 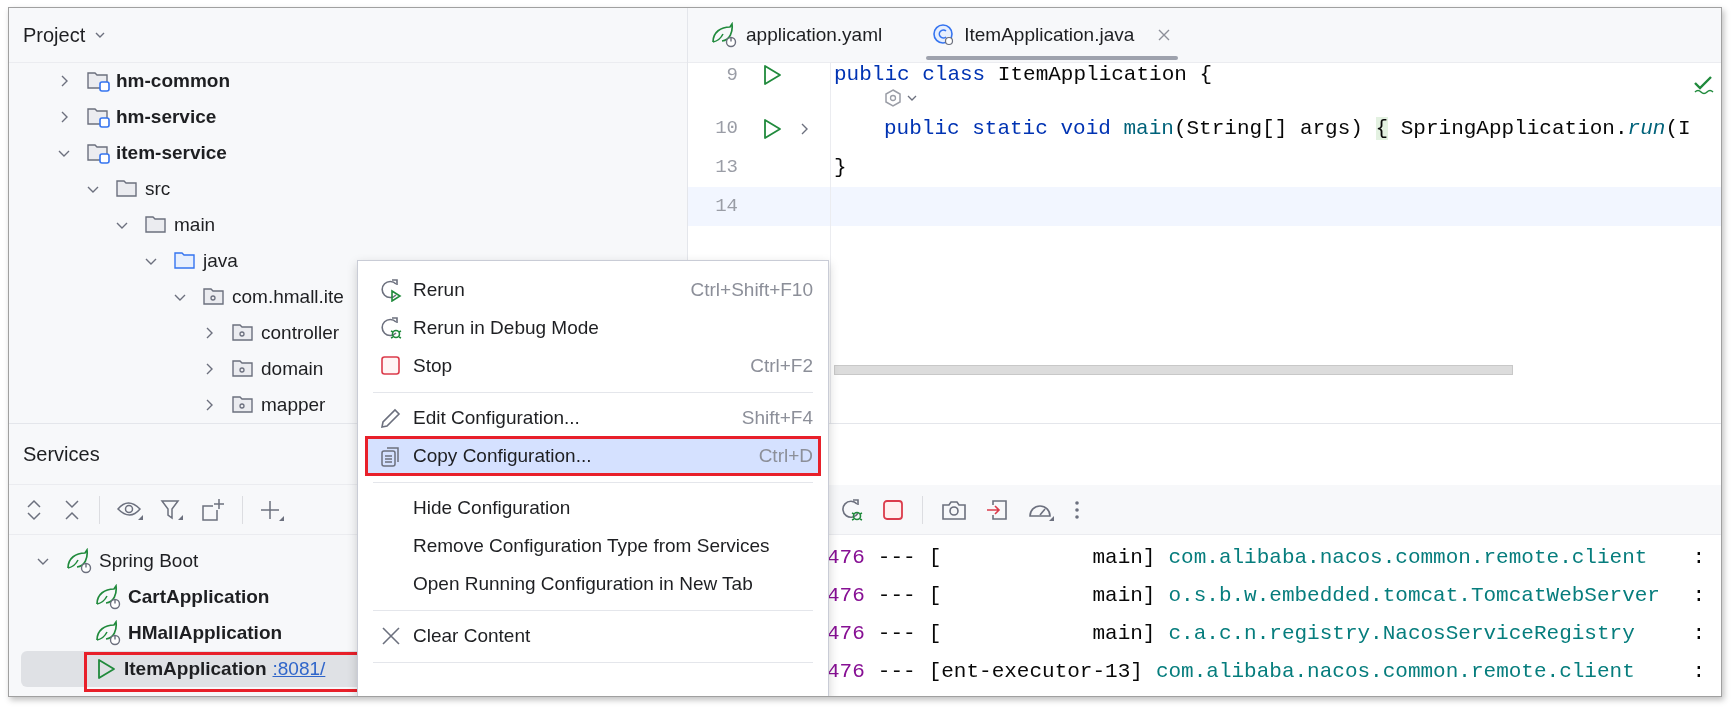 What do you see at coordinates (726, 168) in the screenshot?
I see `line-number: 13` at bounding box center [726, 168].